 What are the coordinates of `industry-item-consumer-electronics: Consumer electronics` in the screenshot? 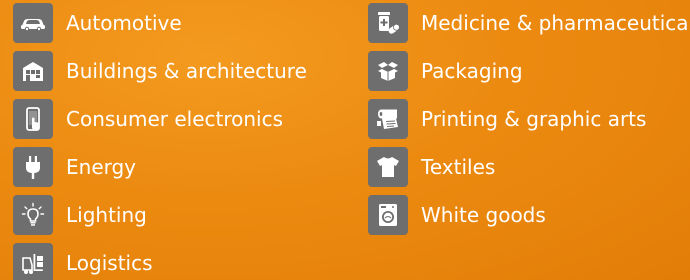 It's located at (148, 119).